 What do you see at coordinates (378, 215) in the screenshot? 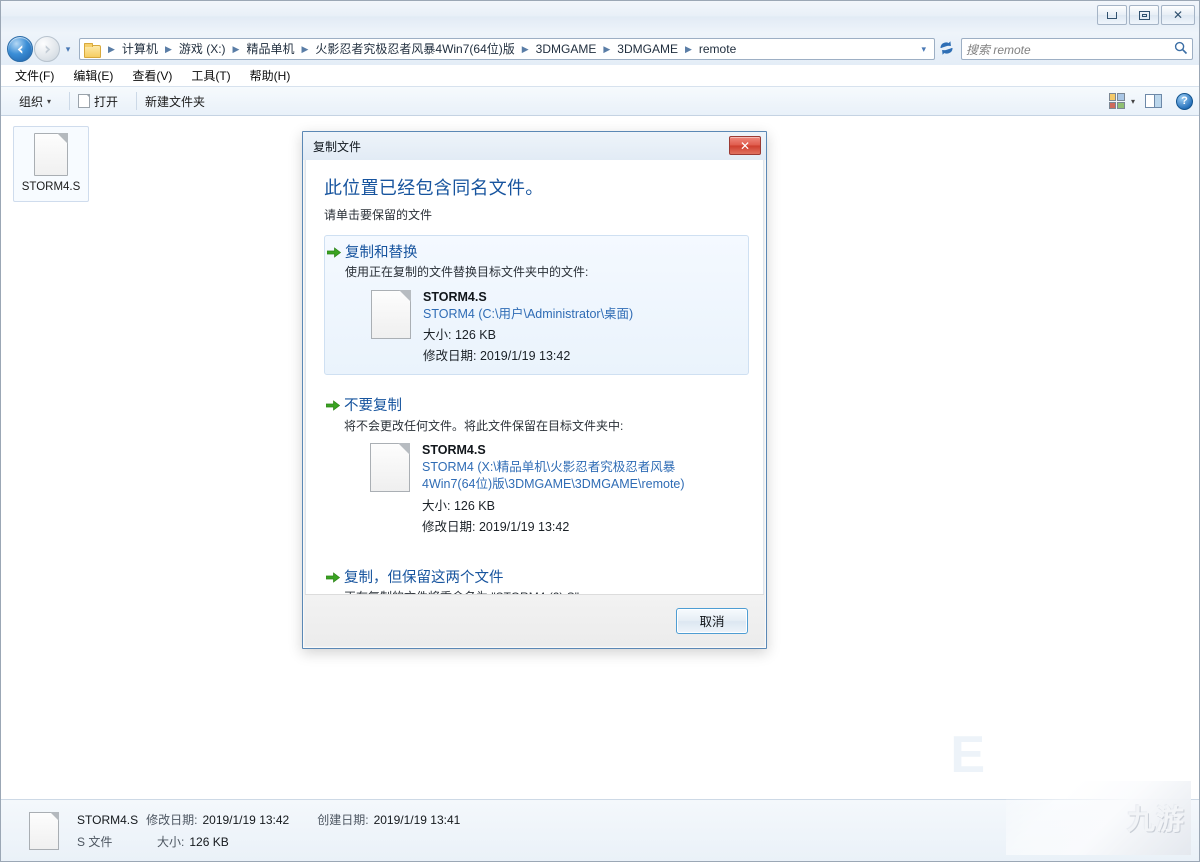
I see `dialog-subheading: 请单击要保留的文件` at bounding box center [378, 215].